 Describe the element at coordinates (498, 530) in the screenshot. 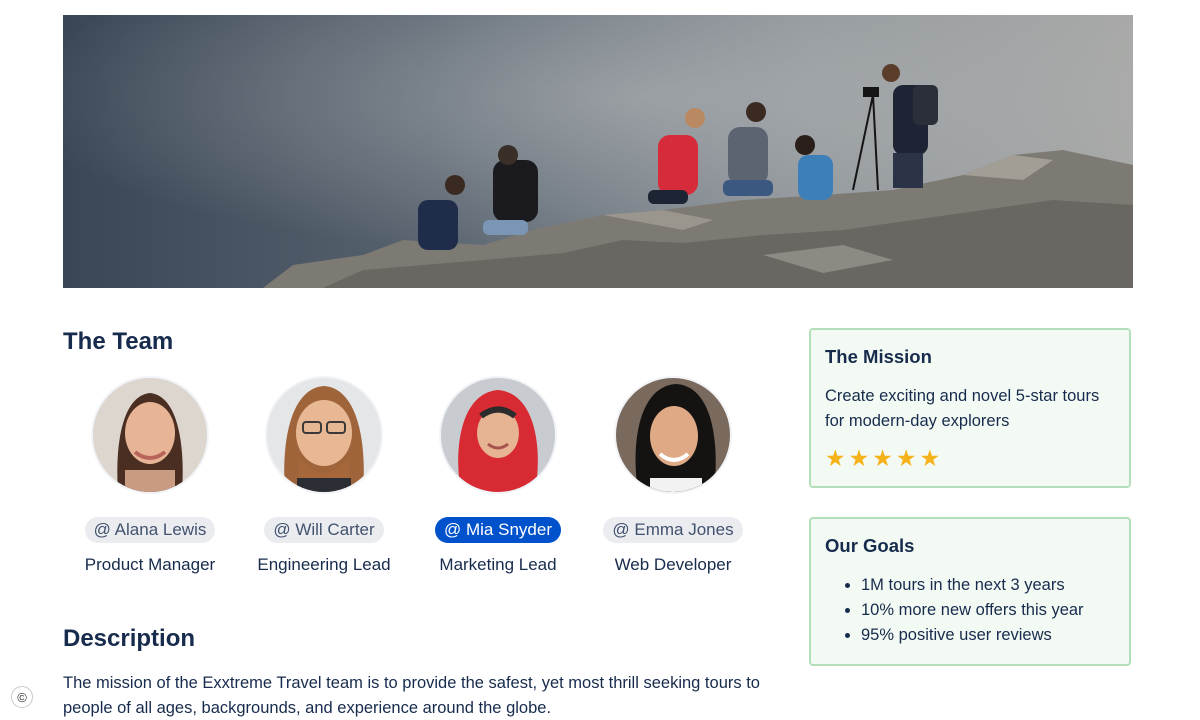

I see `mention-chip-selected: @ Mia Snyder` at that location.